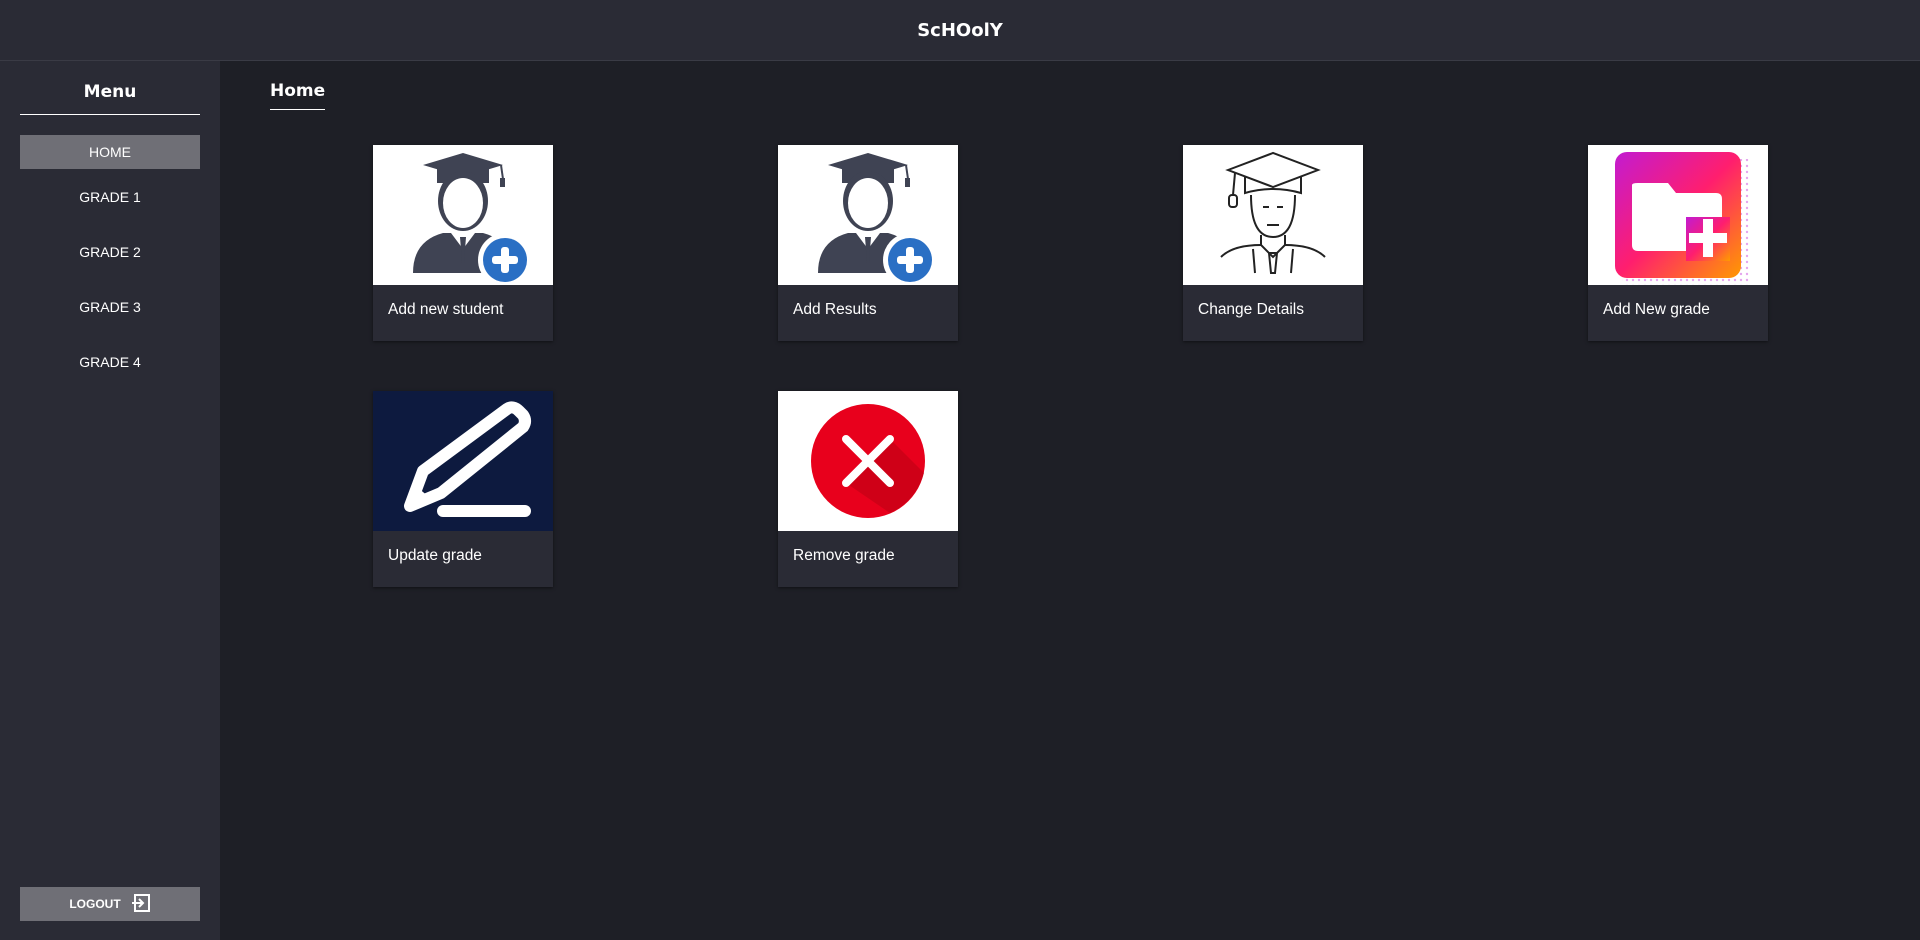 This screenshot has height=940, width=1920. I want to click on logout-button: LOGOUT, so click(110, 904).